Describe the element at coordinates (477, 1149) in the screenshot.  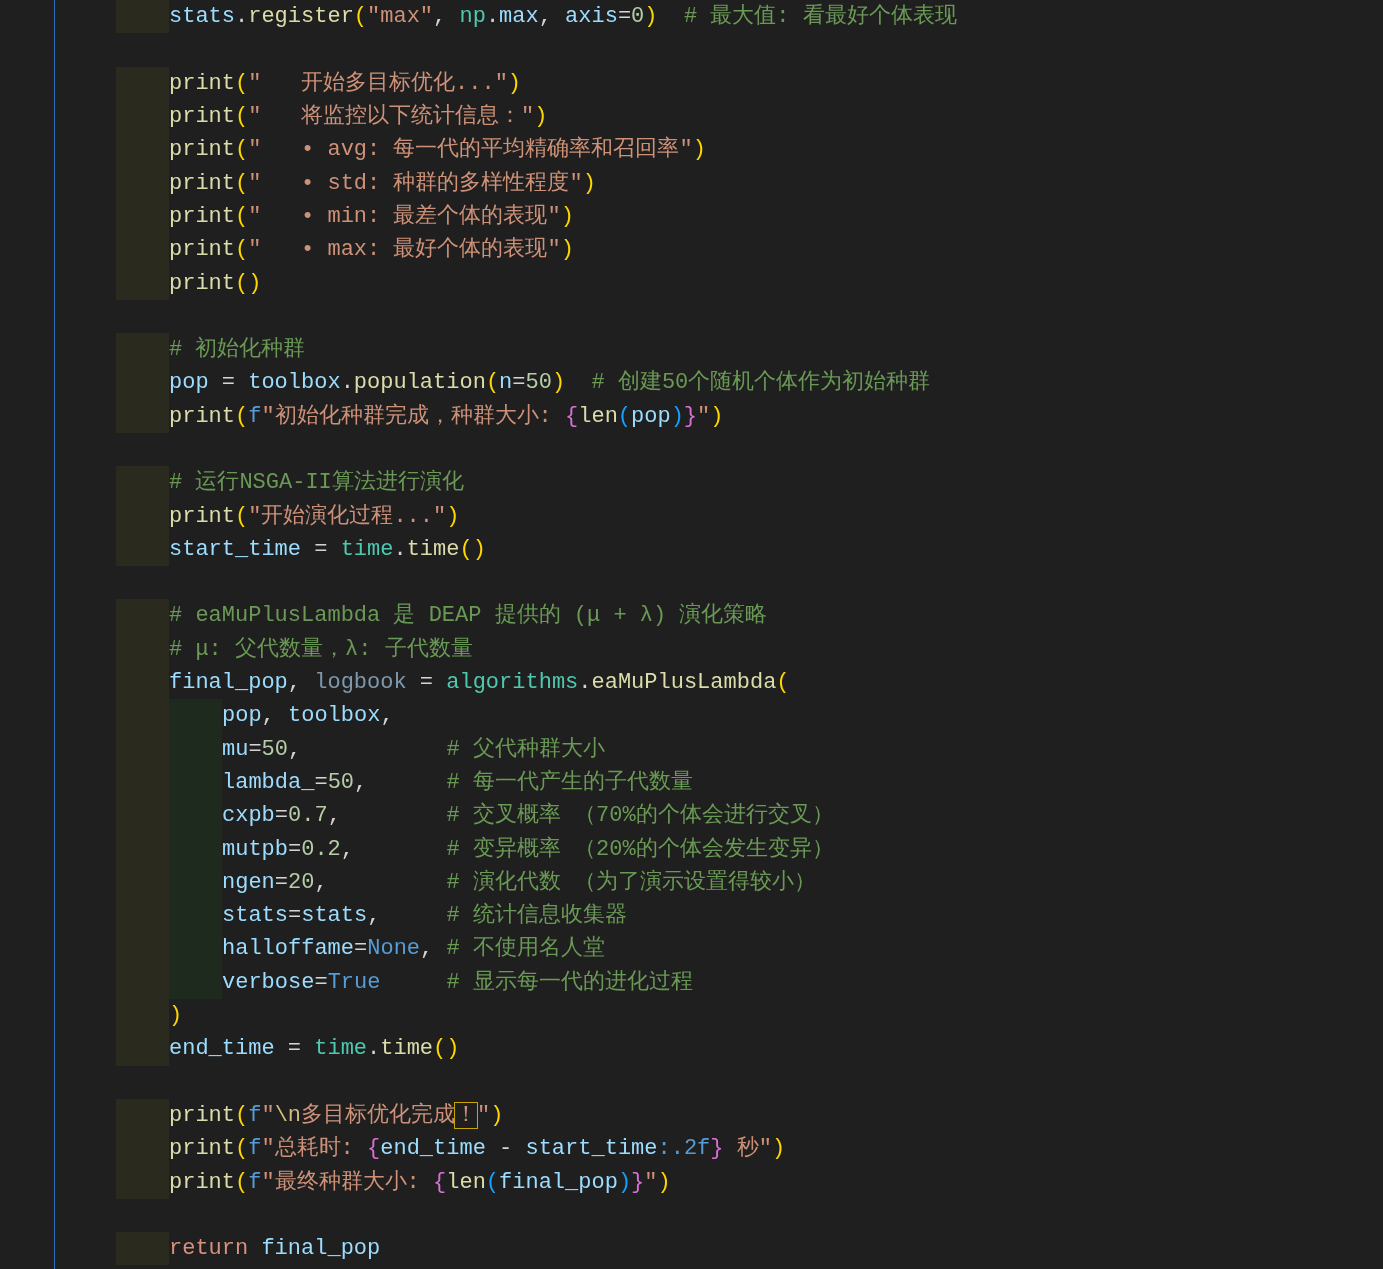
I see `code-line: print(f"总耗时: {end_time - start_time:.2f} 秒")` at that location.